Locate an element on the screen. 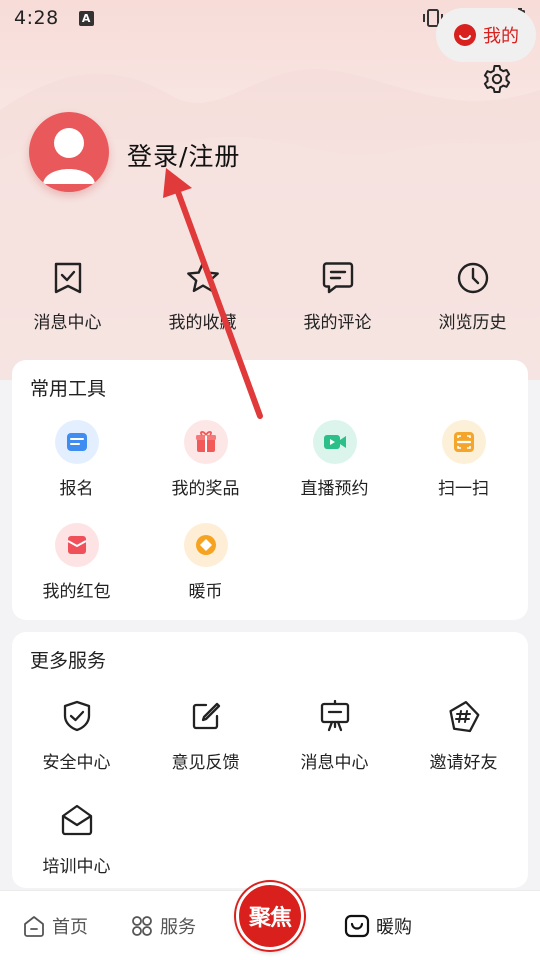 The height and width of the screenshot is (960, 540). gift-icon is located at coordinates (205, 441).